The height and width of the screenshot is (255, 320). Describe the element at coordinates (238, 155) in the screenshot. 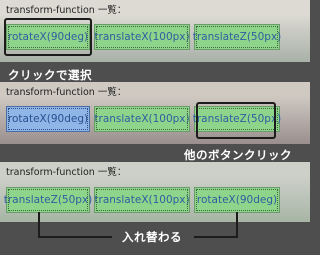

I see `caption-click-other-button: 他のボタンクリック` at that location.